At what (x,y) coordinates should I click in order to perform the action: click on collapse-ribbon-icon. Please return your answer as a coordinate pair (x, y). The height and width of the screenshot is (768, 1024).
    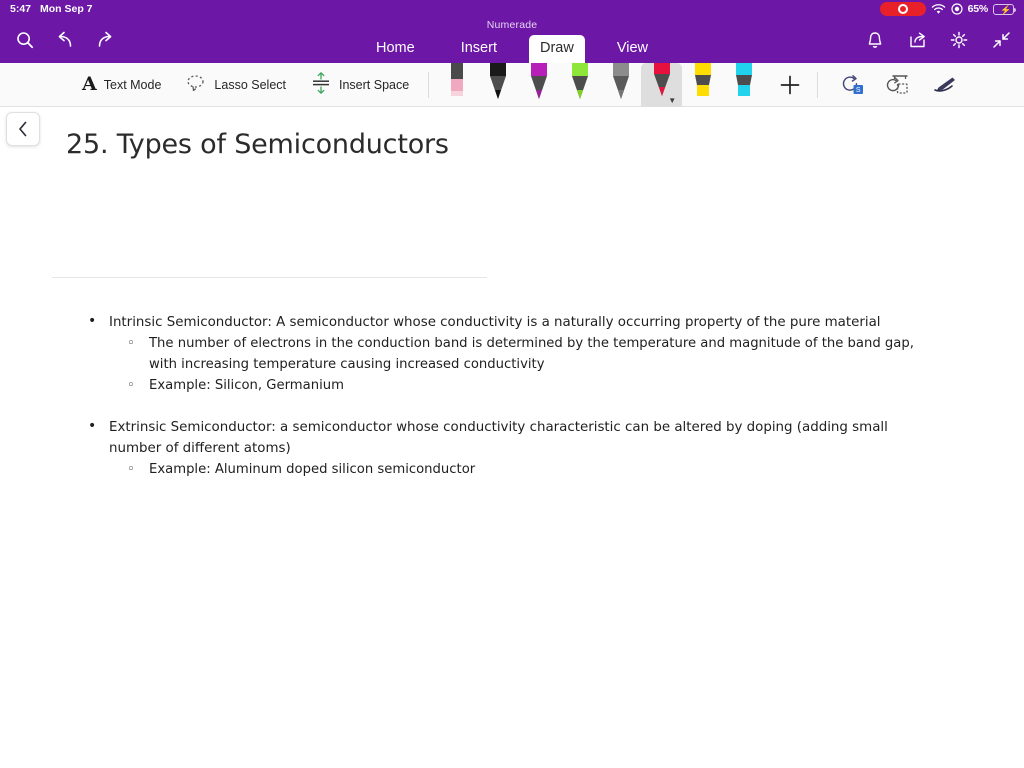
    Looking at the image, I should click on (1001, 40).